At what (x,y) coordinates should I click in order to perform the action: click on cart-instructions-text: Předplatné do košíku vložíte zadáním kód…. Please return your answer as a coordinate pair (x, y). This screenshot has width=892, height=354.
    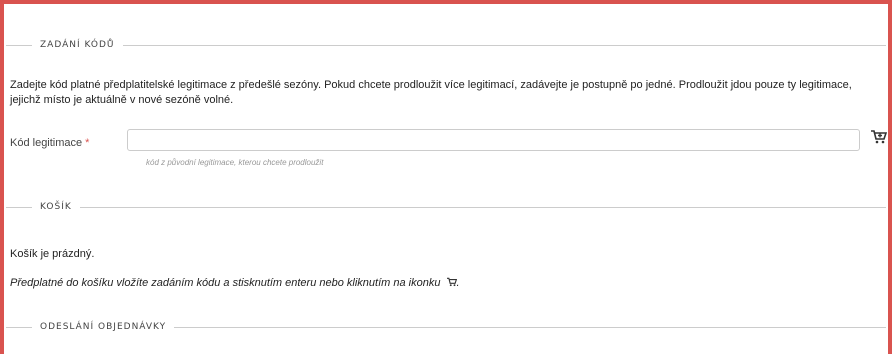
    Looking at the image, I should click on (225, 283).